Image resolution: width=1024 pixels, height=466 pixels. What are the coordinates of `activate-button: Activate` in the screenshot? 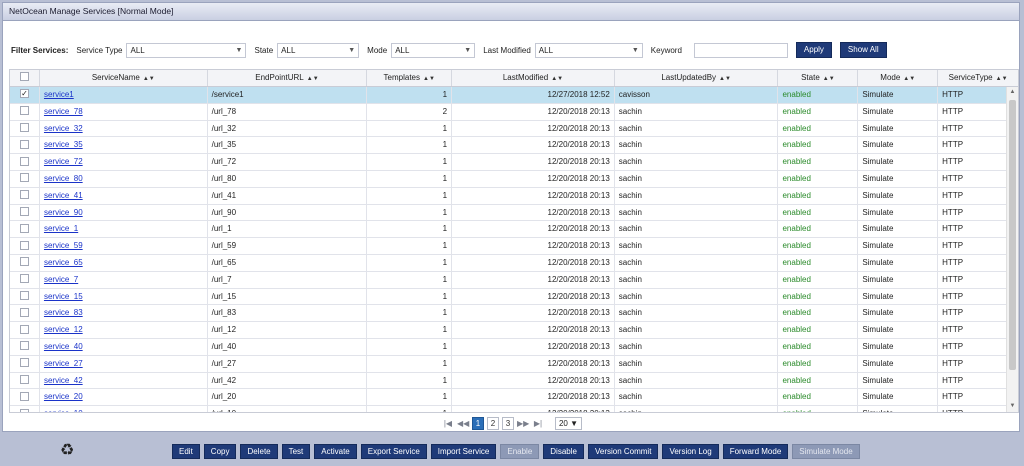 It's located at (335, 451).